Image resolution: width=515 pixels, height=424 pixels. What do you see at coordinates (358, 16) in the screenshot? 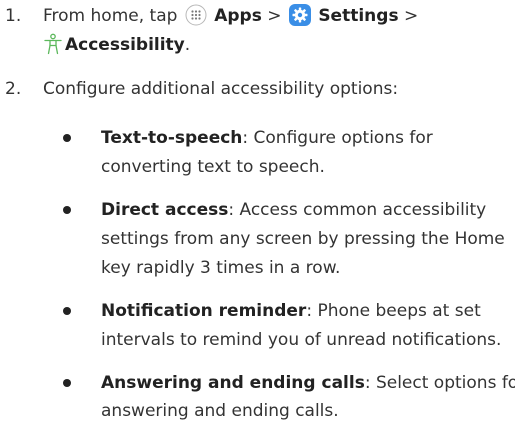
I see `settings-label: Settings` at bounding box center [358, 16].